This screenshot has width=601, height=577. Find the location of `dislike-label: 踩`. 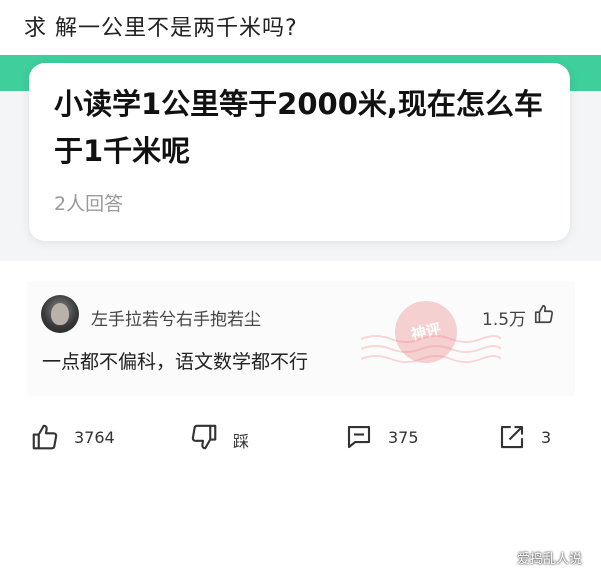

dislike-label: 踩 is located at coordinates (241, 441).